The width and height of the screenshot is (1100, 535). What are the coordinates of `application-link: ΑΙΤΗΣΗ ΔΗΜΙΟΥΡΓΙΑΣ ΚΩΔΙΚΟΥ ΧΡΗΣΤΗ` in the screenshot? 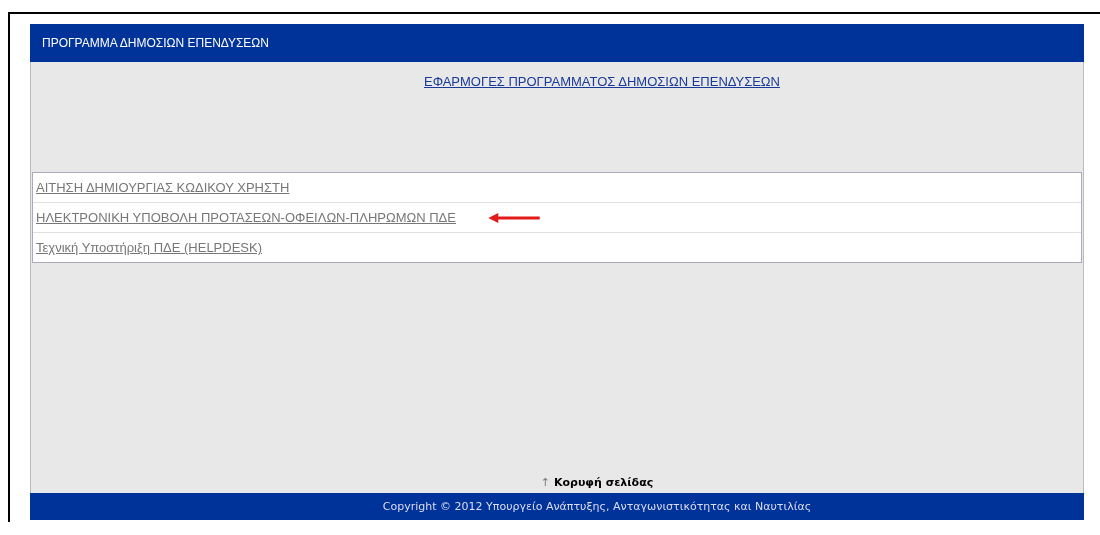 It's located at (163, 187).